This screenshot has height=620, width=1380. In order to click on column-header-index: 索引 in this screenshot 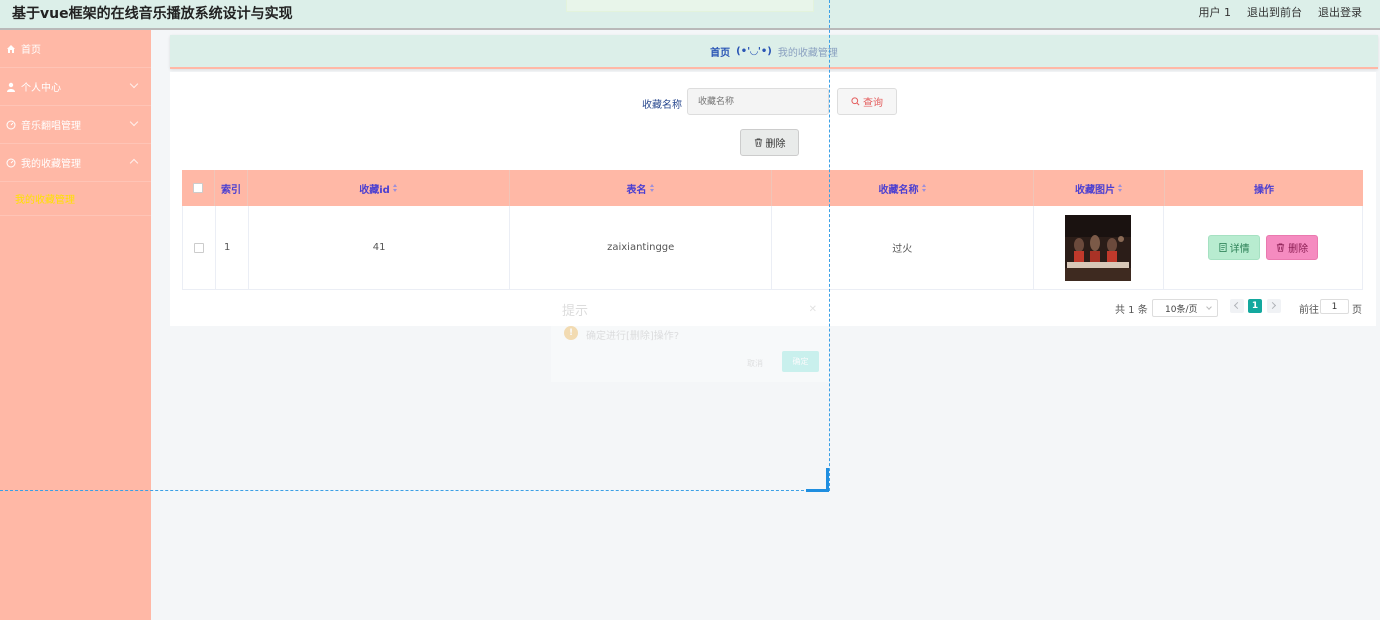, I will do `click(231, 188)`.